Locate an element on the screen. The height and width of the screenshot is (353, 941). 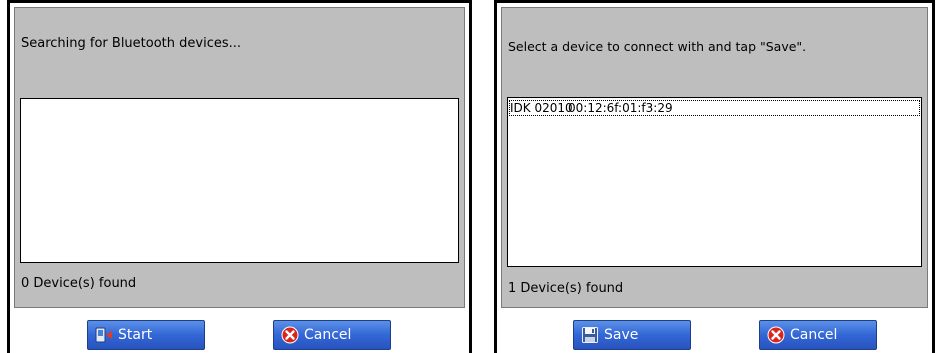
save-button-label: Save is located at coordinates (621, 335).